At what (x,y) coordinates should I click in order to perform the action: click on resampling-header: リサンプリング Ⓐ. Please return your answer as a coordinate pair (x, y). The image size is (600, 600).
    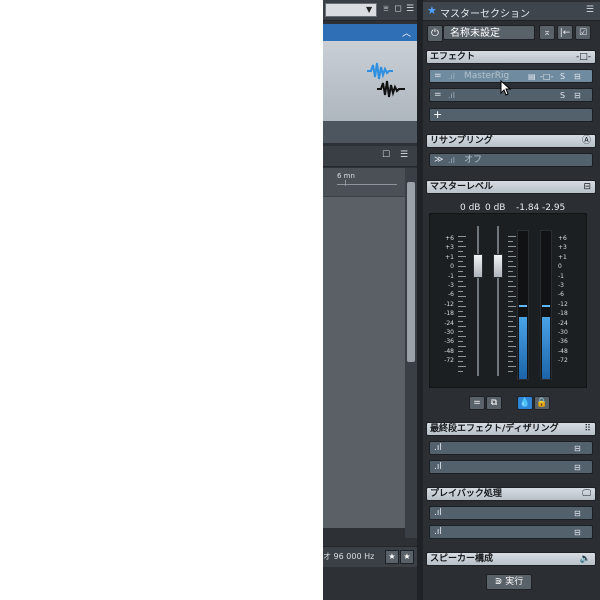
    Looking at the image, I should click on (511, 141).